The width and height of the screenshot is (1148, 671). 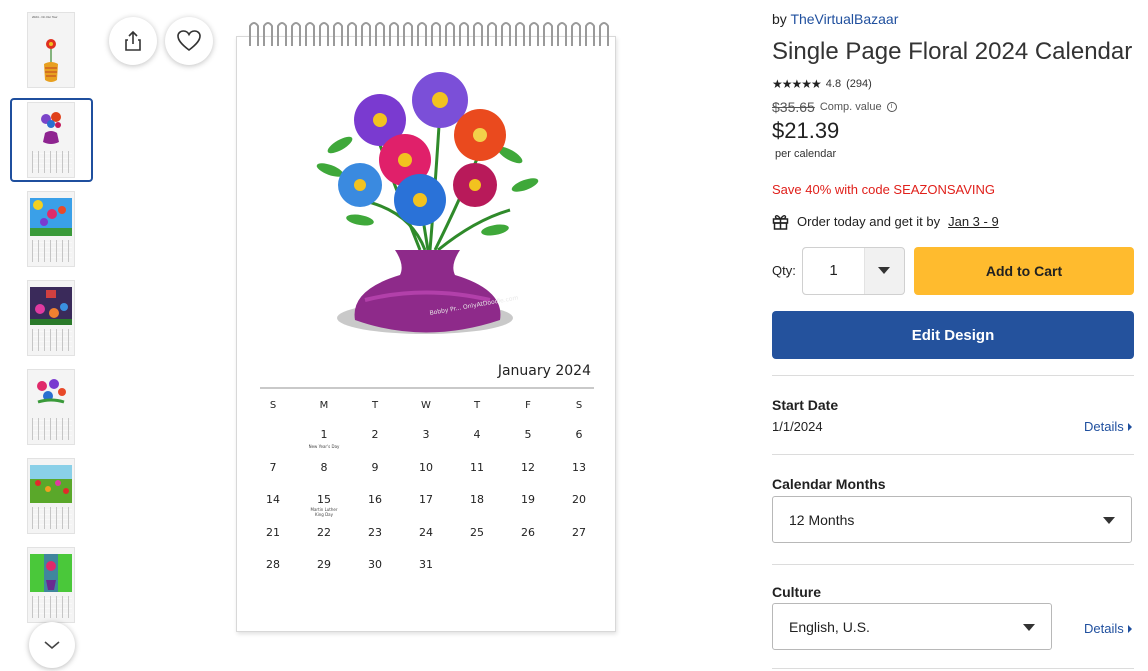 I want to click on calendar-months-value: 12 Months, so click(x=822, y=520).